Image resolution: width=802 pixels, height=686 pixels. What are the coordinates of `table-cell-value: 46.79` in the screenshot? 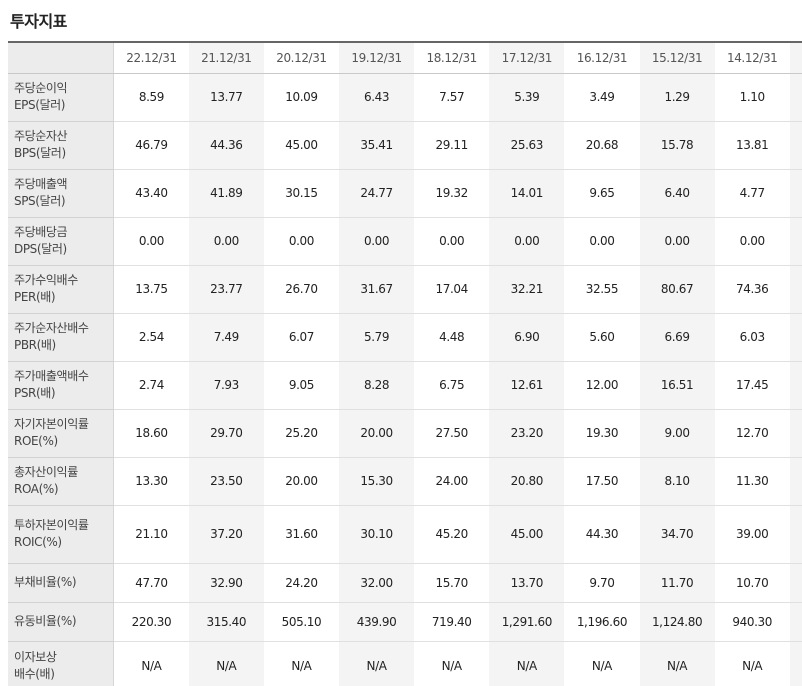 It's located at (151, 145).